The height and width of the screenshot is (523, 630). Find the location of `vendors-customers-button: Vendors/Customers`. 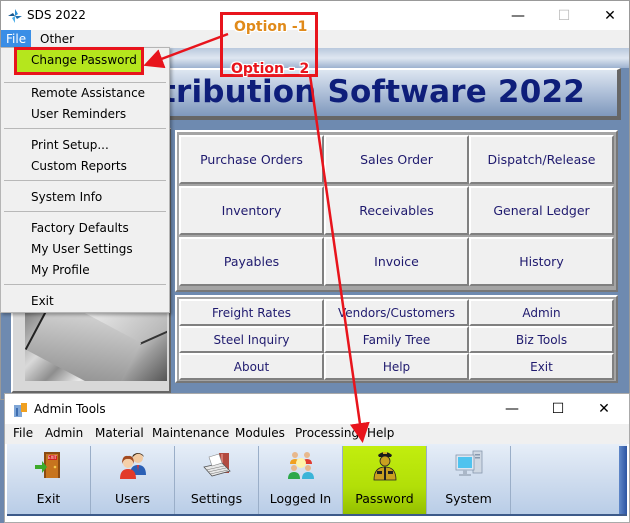

vendors-customers-button: Vendors/Customers is located at coordinates (396, 312).